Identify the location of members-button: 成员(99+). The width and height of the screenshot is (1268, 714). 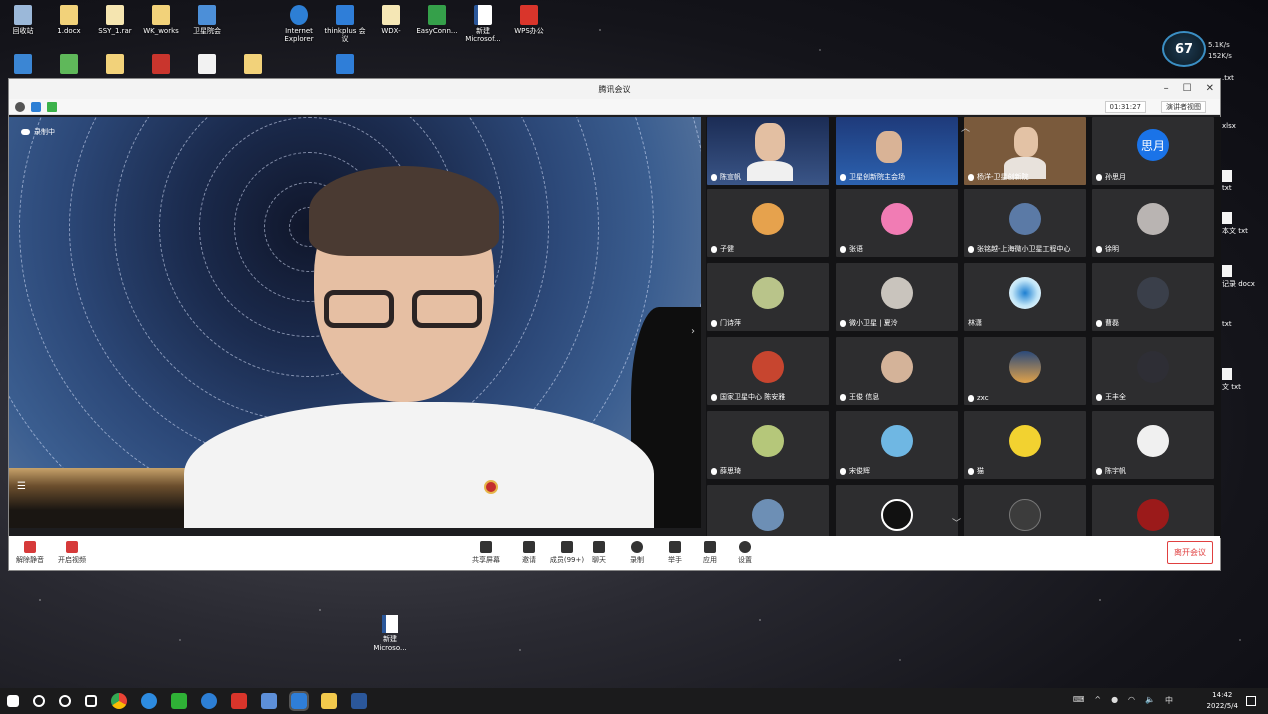
(567, 553).